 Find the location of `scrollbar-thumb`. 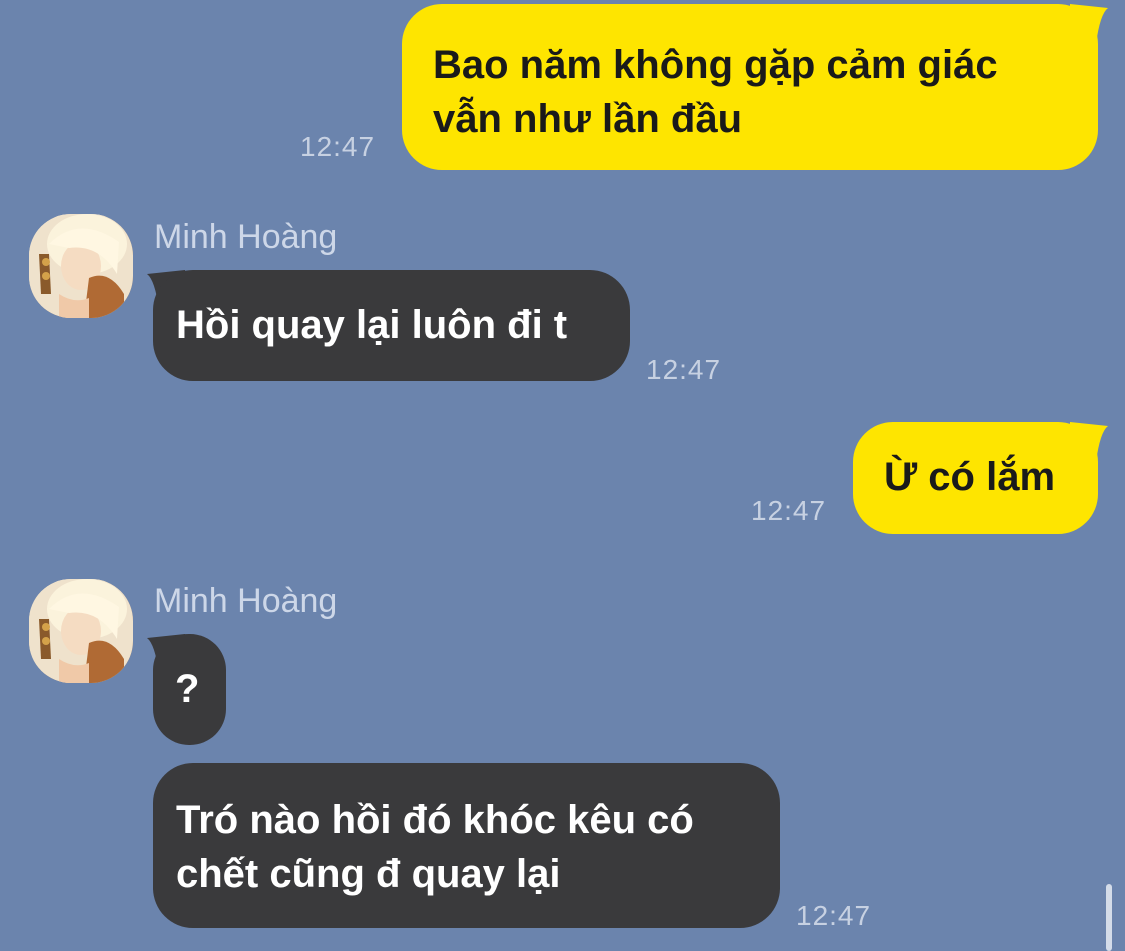

scrollbar-thumb is located at coordinates (1109, 917).